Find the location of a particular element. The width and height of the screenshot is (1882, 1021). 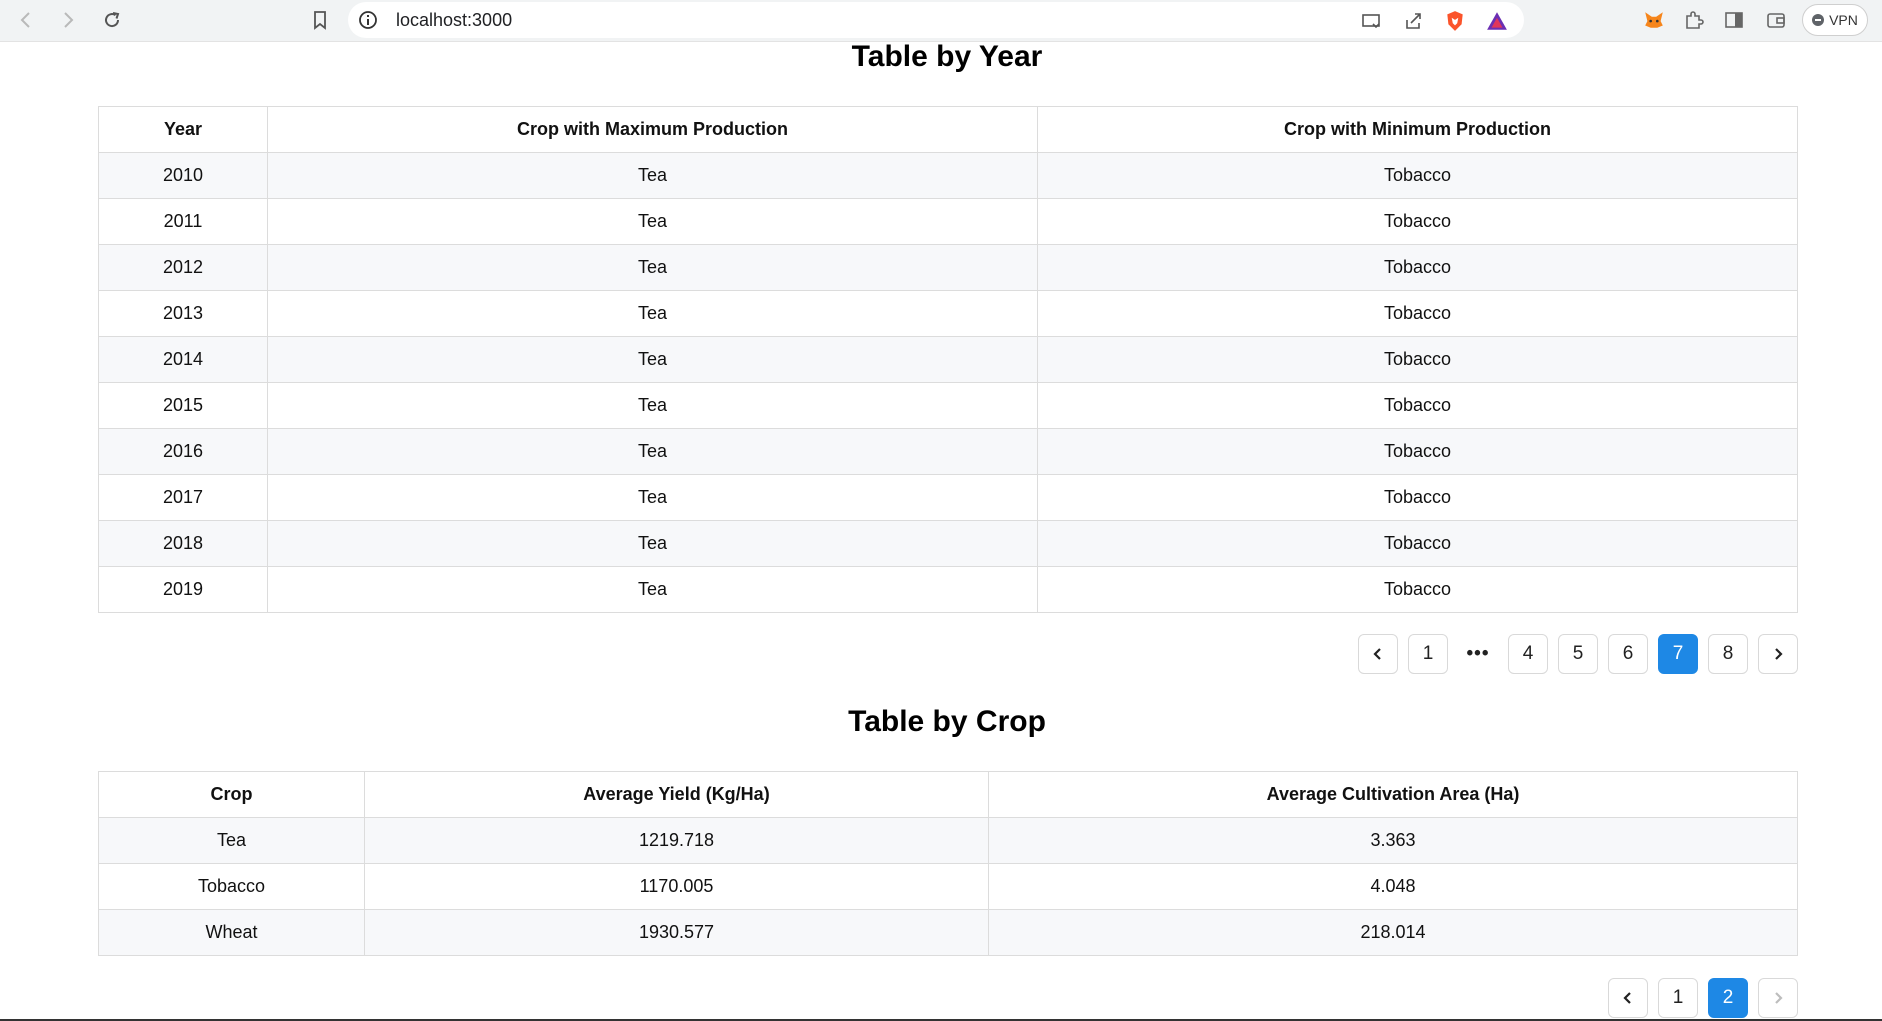

address-bar: localhost:3000 is located at coordinates (936, 20).